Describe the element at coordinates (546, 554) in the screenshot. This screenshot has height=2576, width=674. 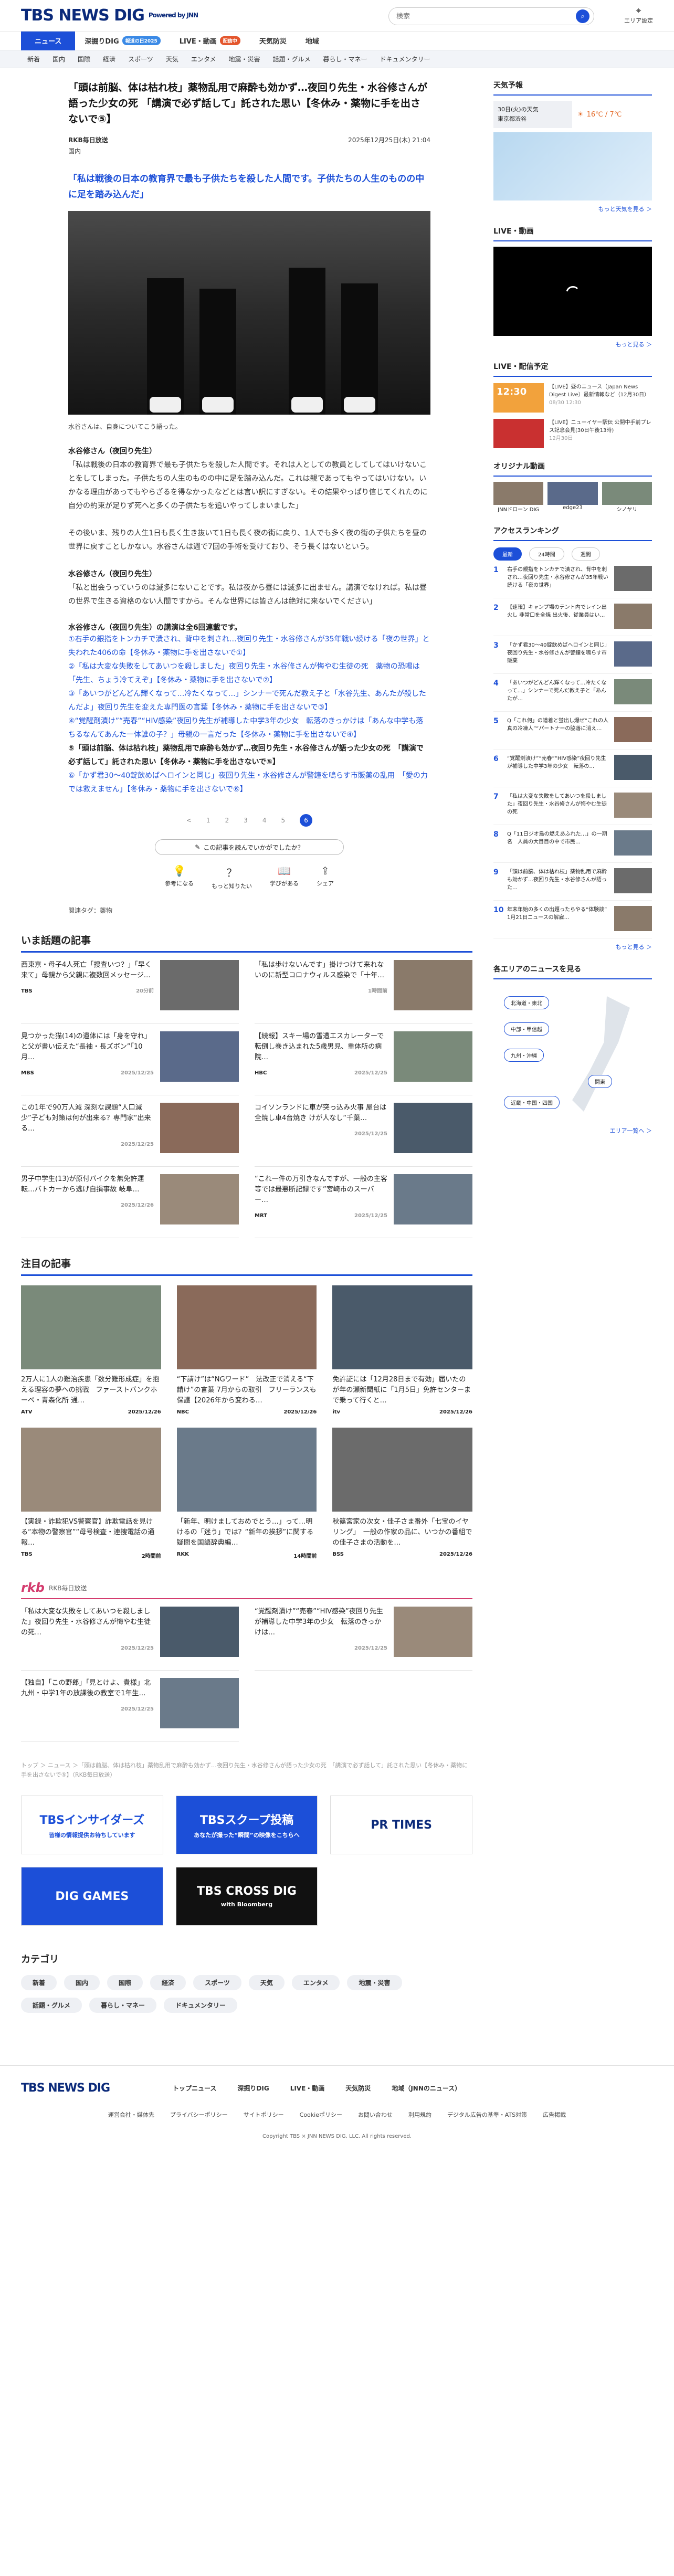
I see `ranking-tab: 24時間` at that location.